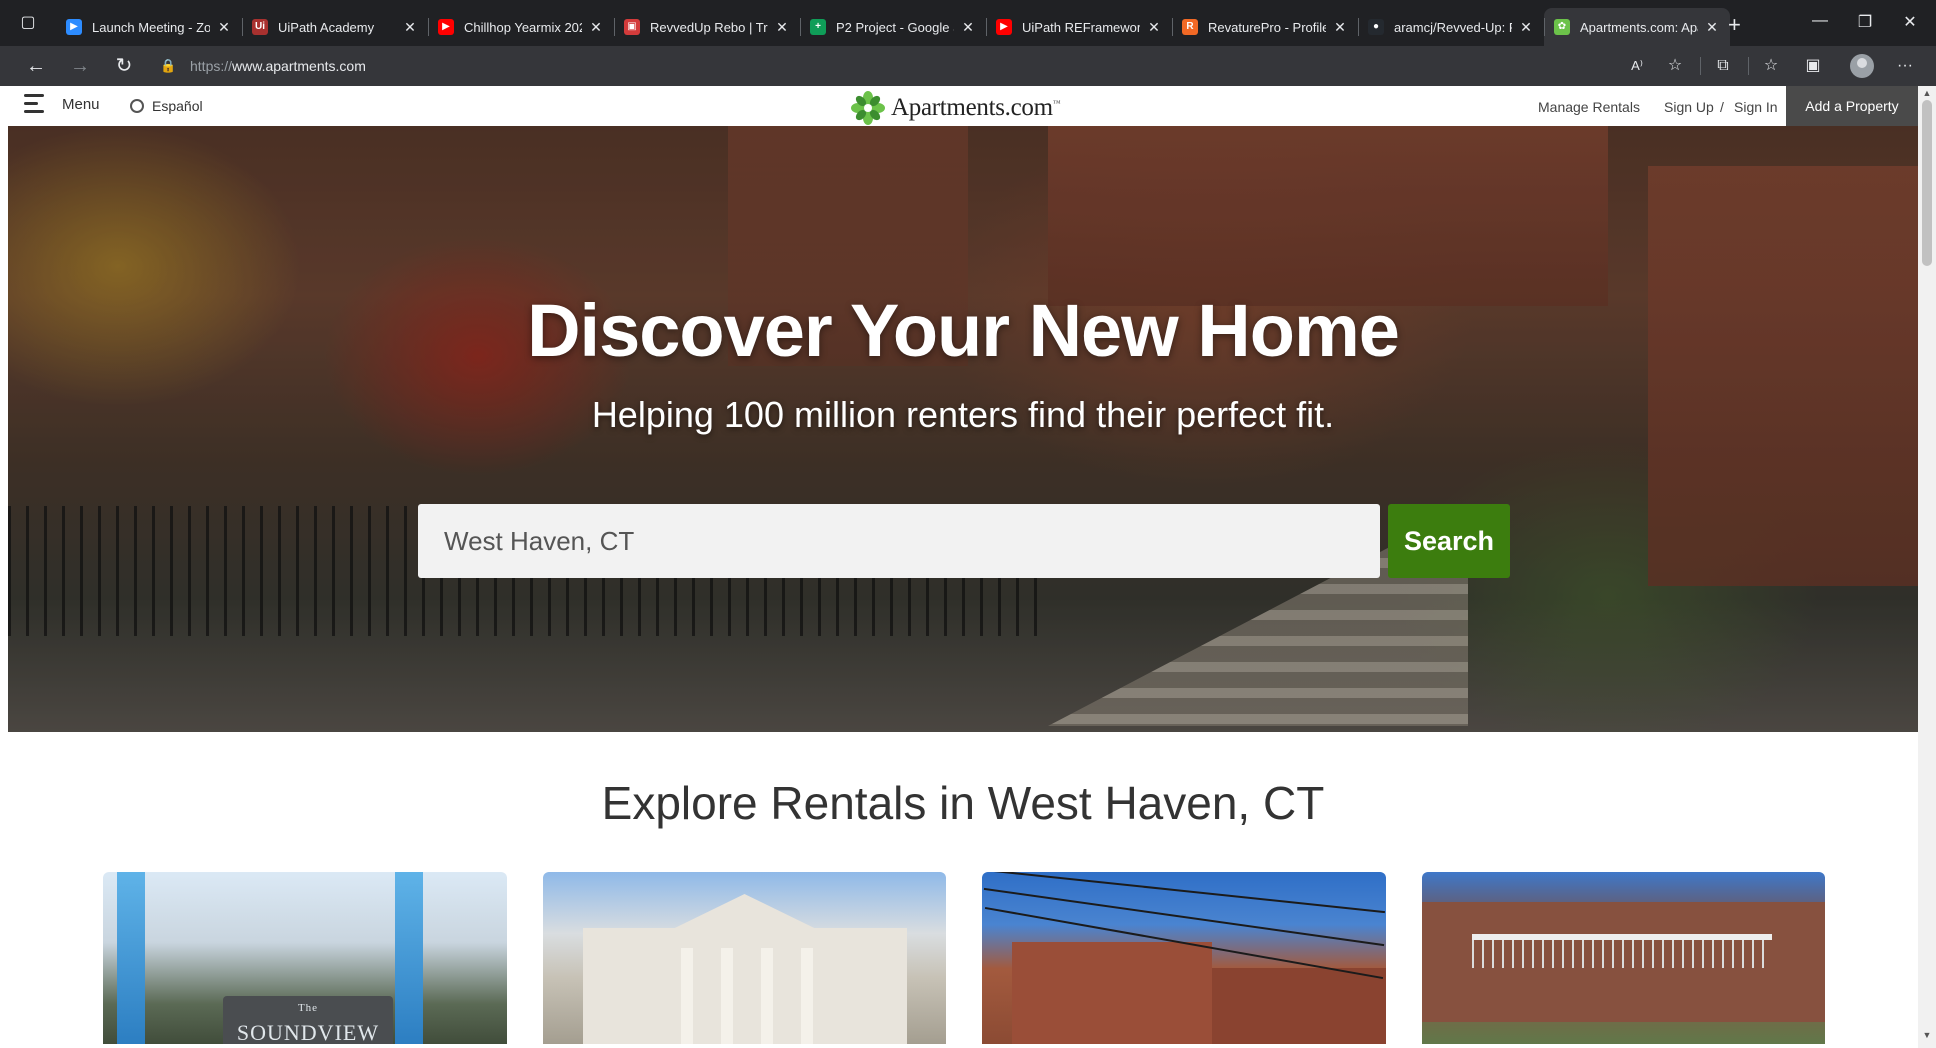 The width and height of the screenshot is (1936, 1048). I want to click on logo-text: Apartments.com™, so click(976, 107).